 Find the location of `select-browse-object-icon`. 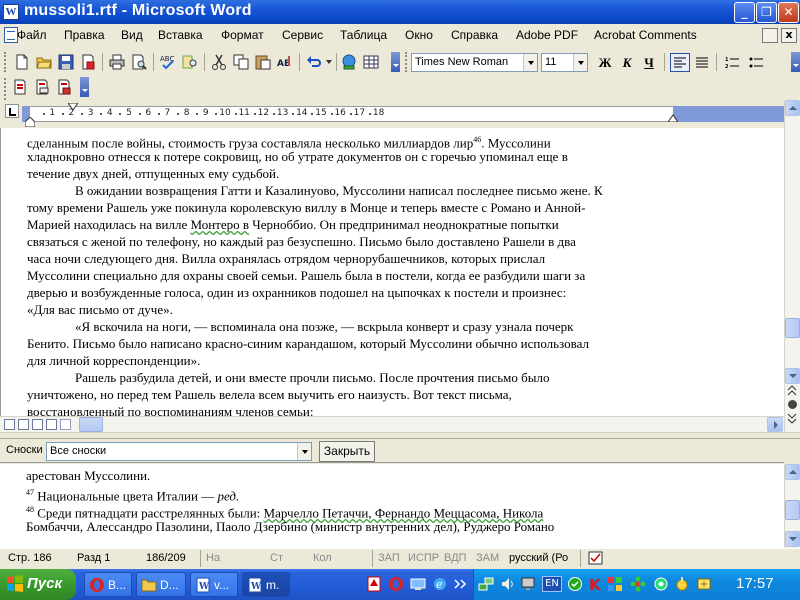

select-browse-object-icon is located at coordinates (792, 404).